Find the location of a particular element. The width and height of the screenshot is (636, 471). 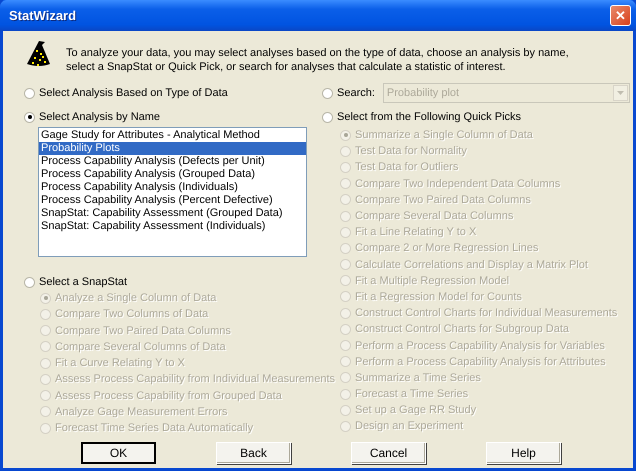

dialog-button: Cancel is located at coordinates (388, 453).